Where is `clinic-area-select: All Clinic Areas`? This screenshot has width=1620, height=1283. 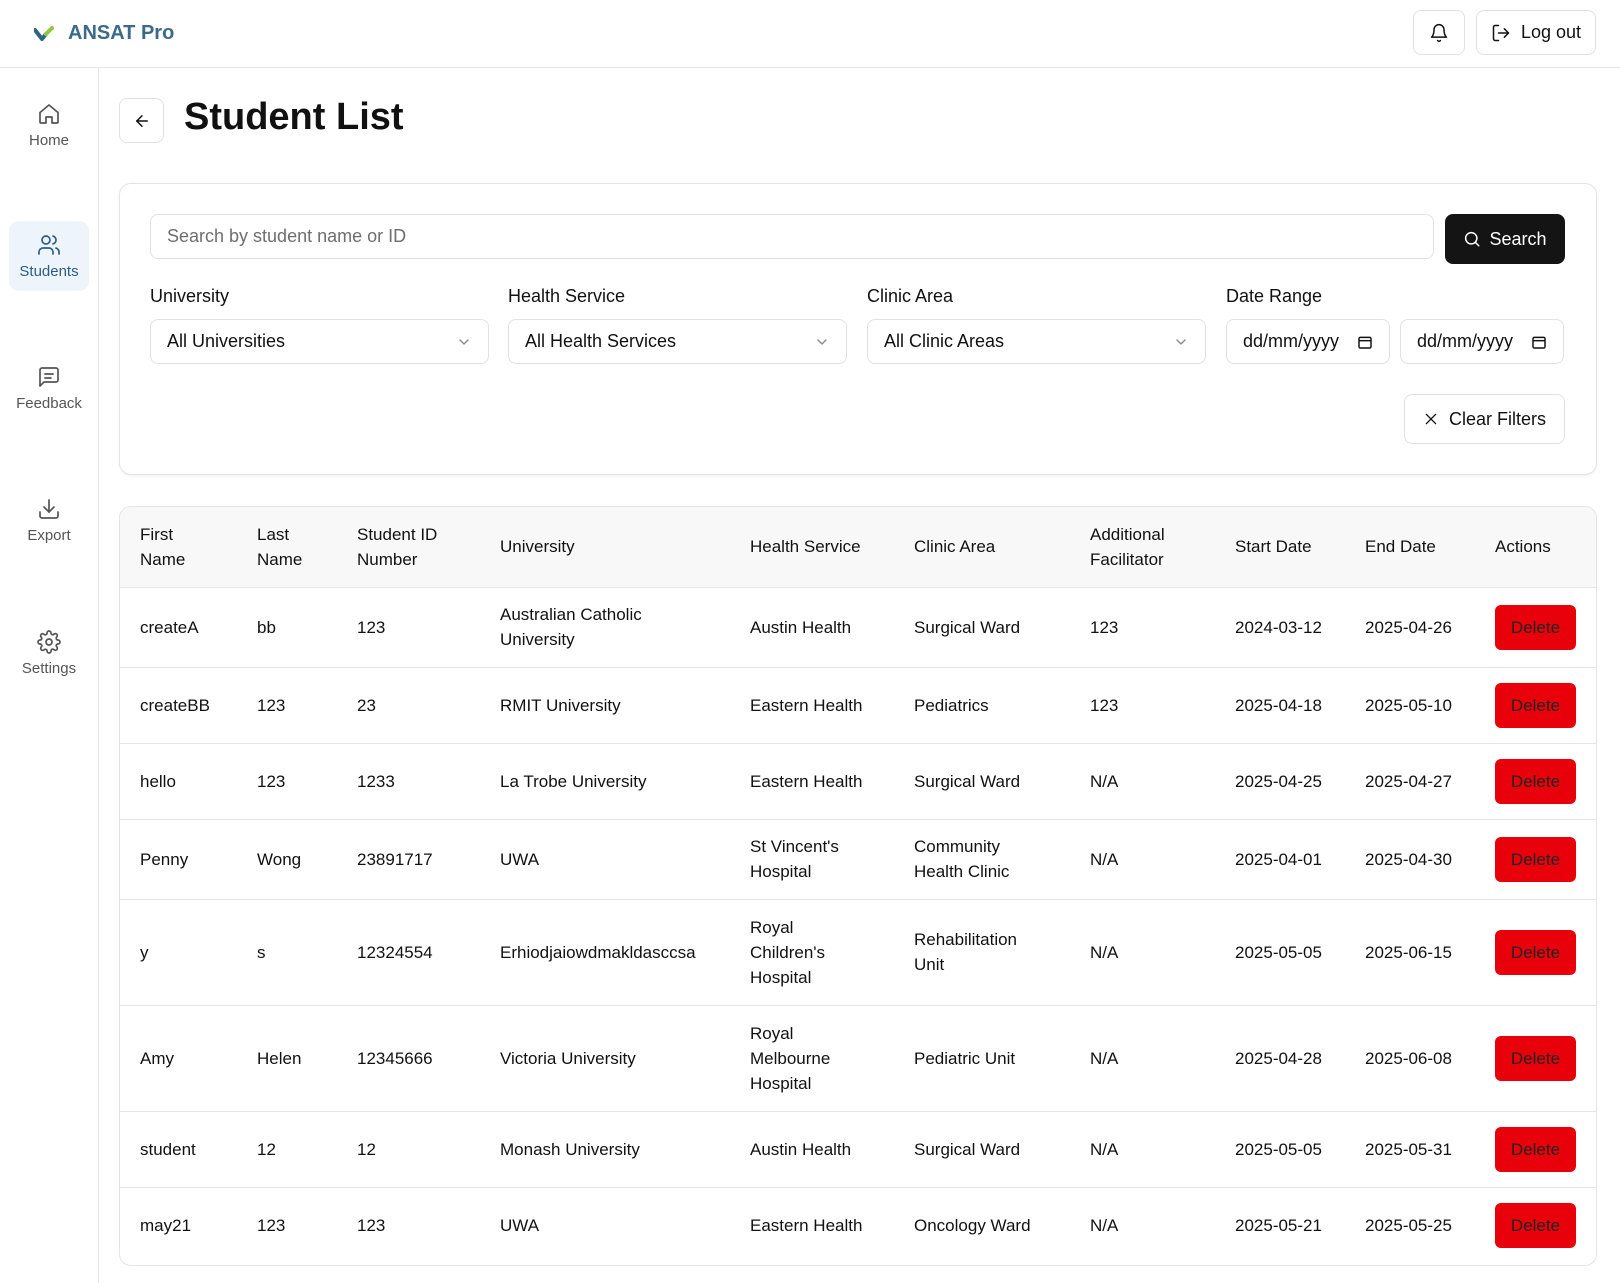 clinic-area-select: All Clinic Areas is located at coordinates (1036, 341).